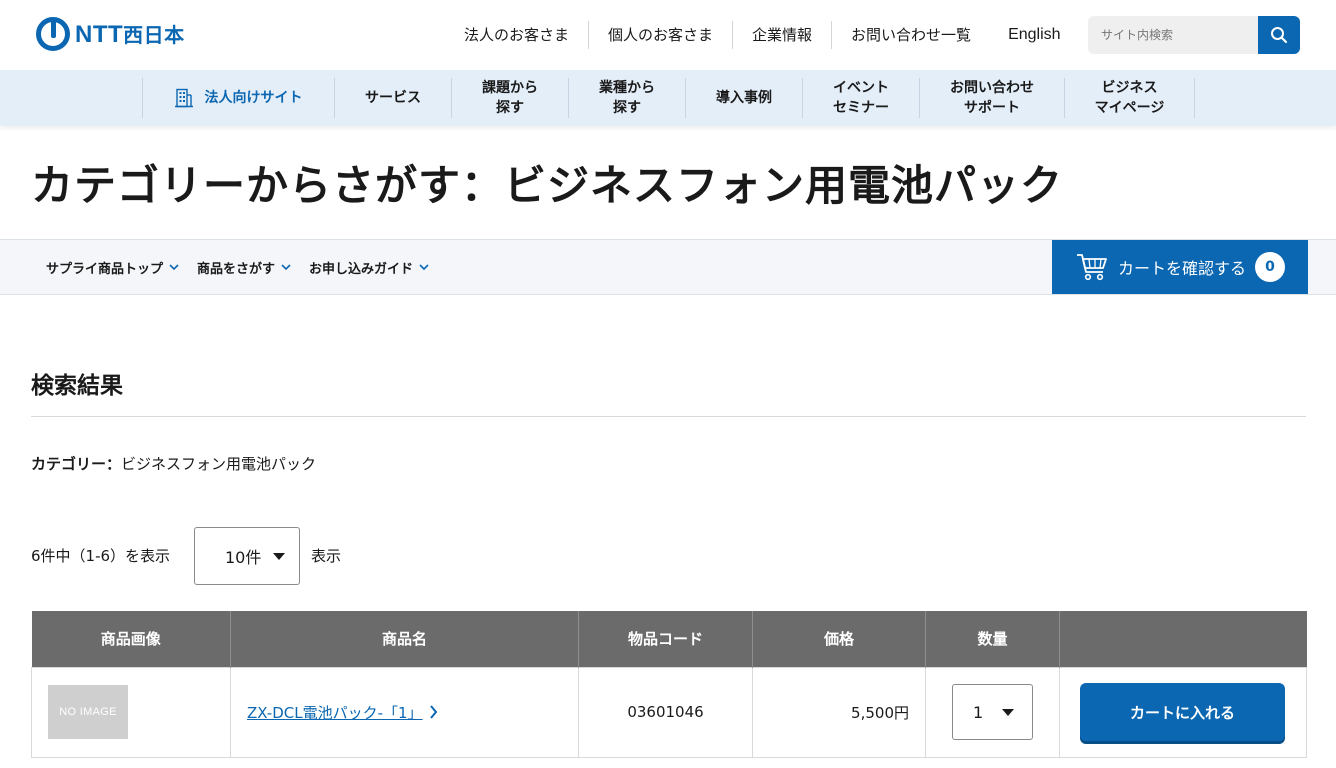 The width and height of the screenshot is (1336, 768). What do you see at coordinates (517, 35) in the screenshot?
I see `nav-corporate: 法人のお客さま` at bounding box center [517, 35].